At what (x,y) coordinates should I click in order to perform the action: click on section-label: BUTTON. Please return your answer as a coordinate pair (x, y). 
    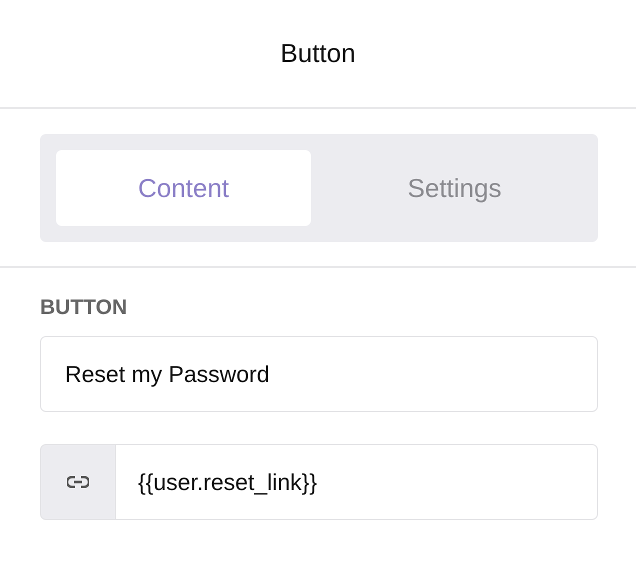
    Looking at the image, I should click on (84, 308).